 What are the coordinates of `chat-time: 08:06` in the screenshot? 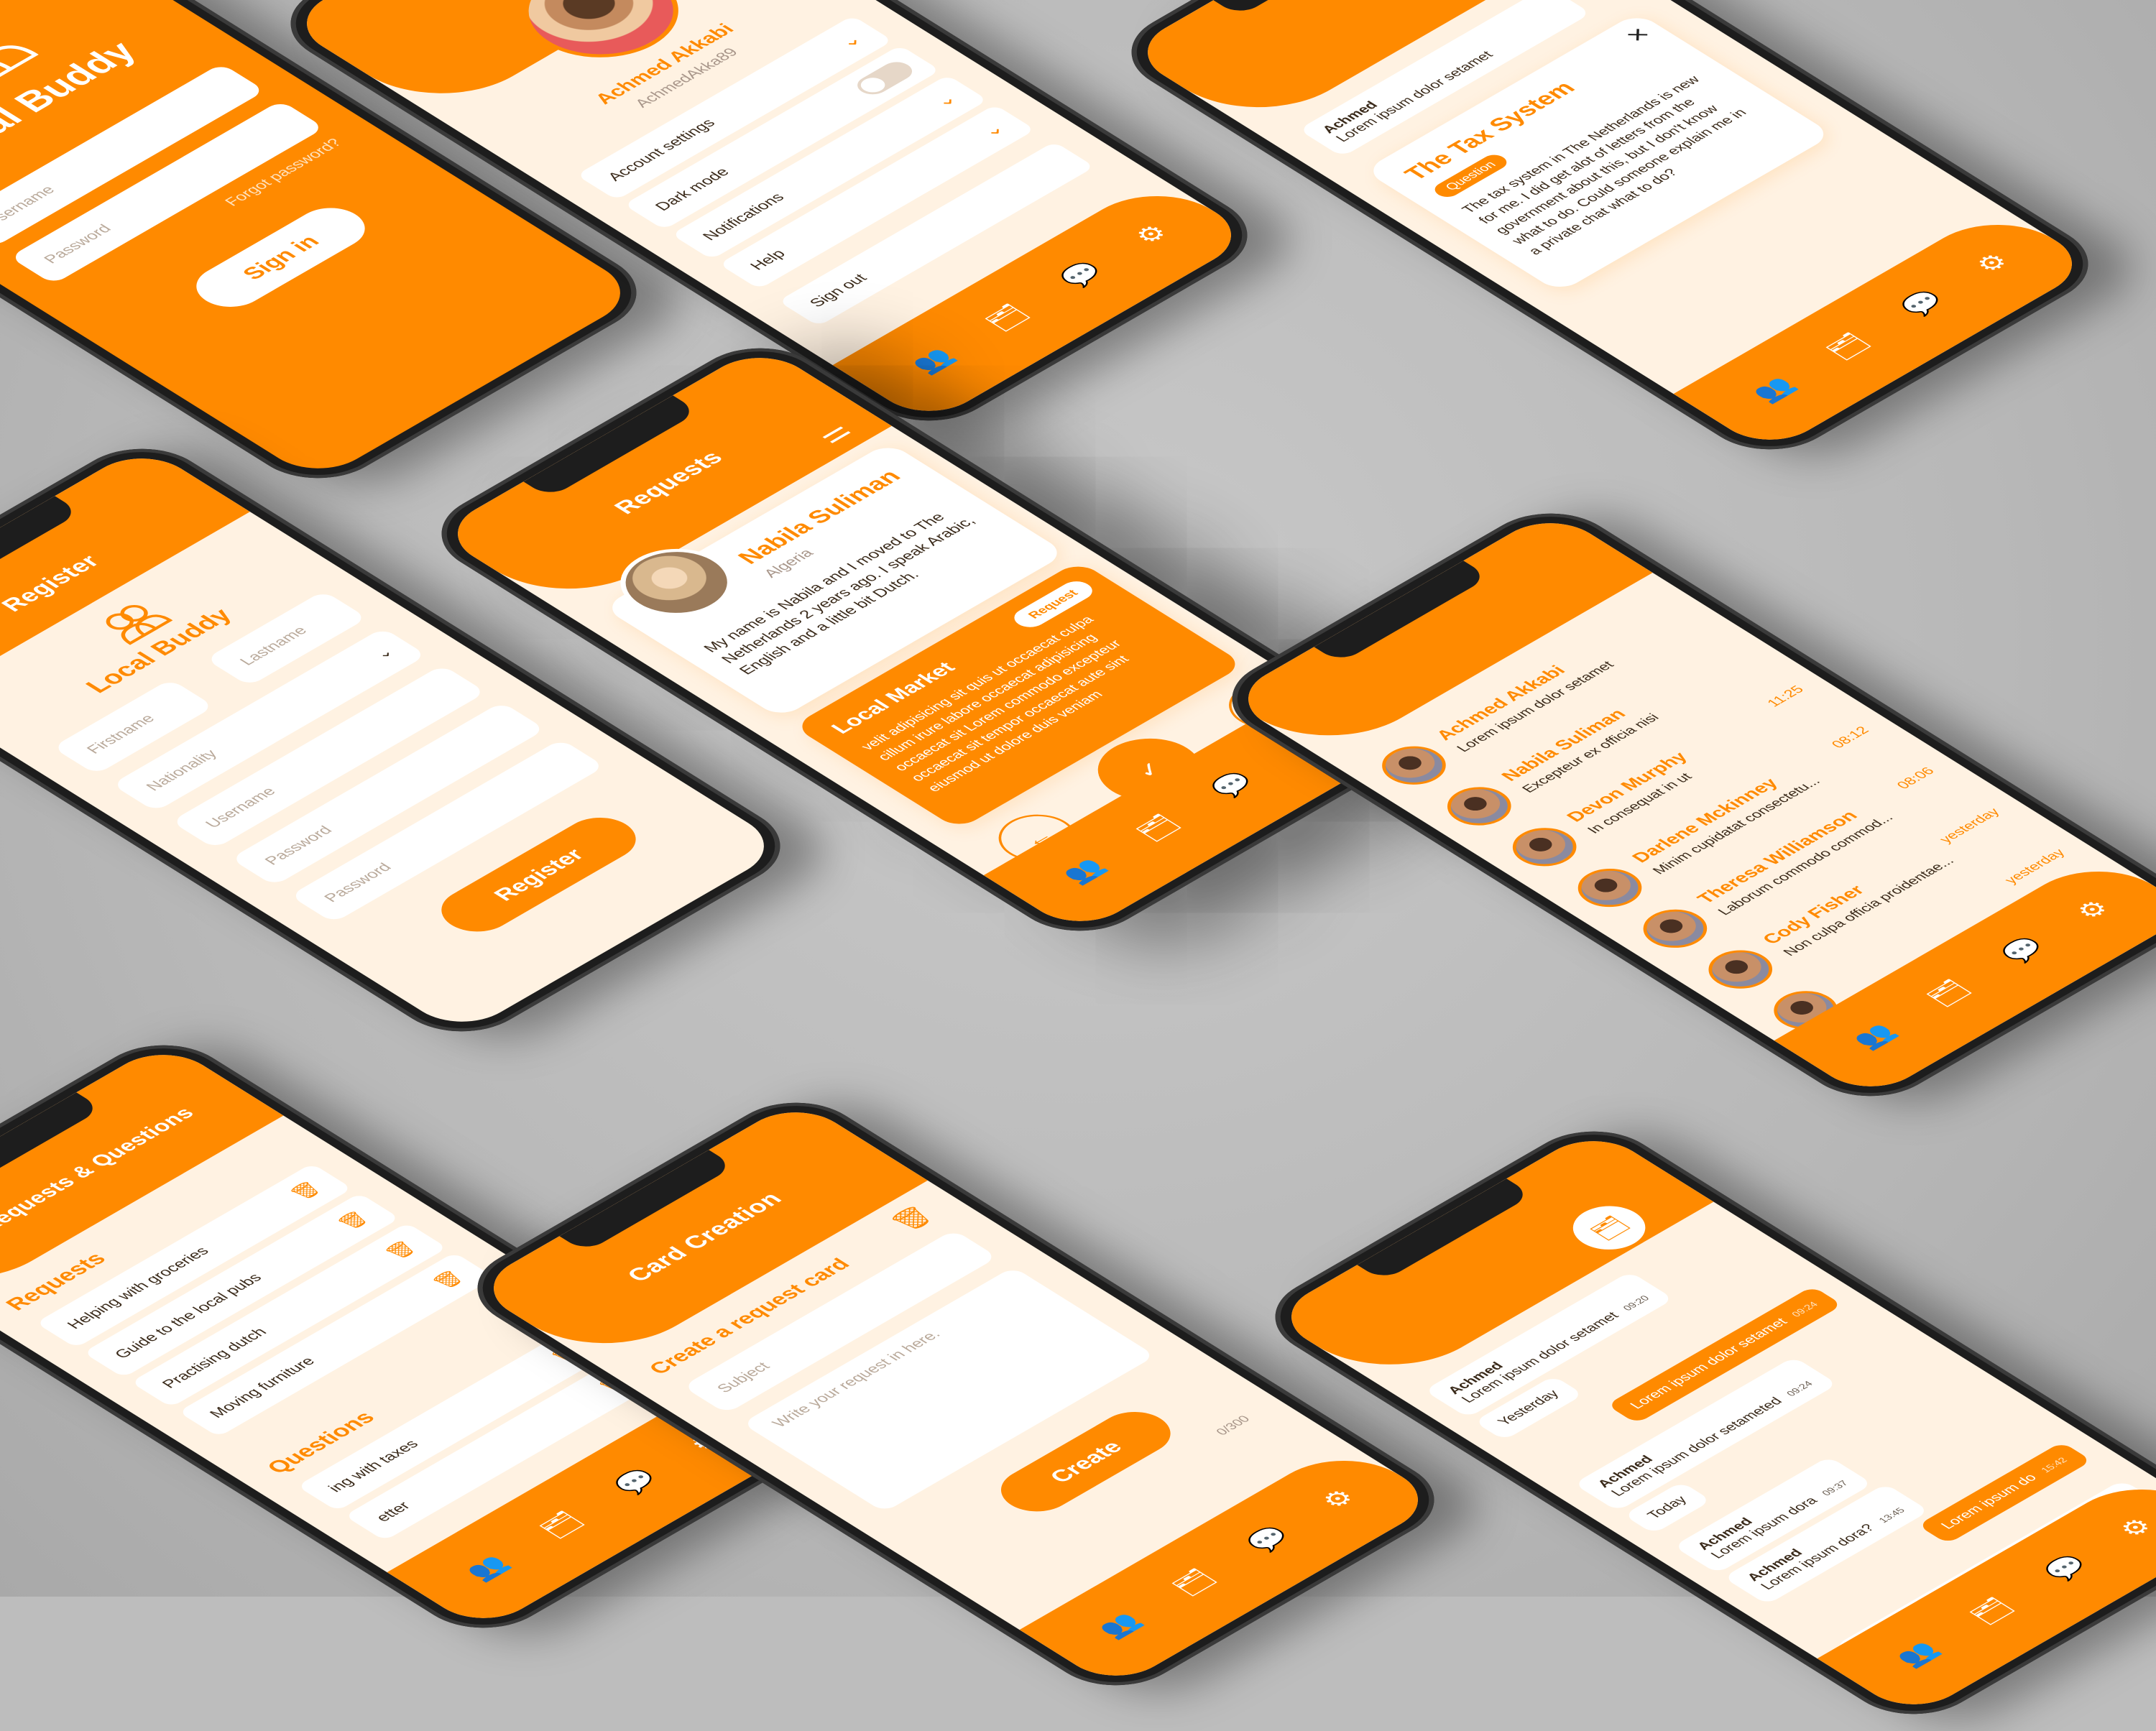 It's located at (1916, 778).